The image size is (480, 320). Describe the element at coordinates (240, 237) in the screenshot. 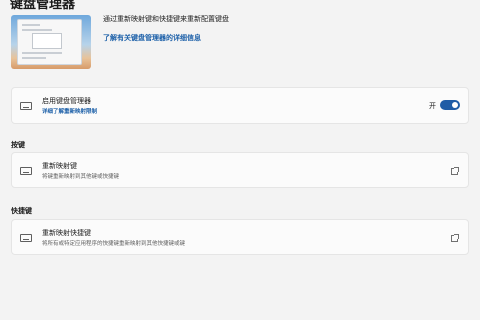

I see `remap-shortcuts-card: 重新映射快捷键 将所有或特定应用程序的快捷键重新映射到其他快捷键或键` at that location.